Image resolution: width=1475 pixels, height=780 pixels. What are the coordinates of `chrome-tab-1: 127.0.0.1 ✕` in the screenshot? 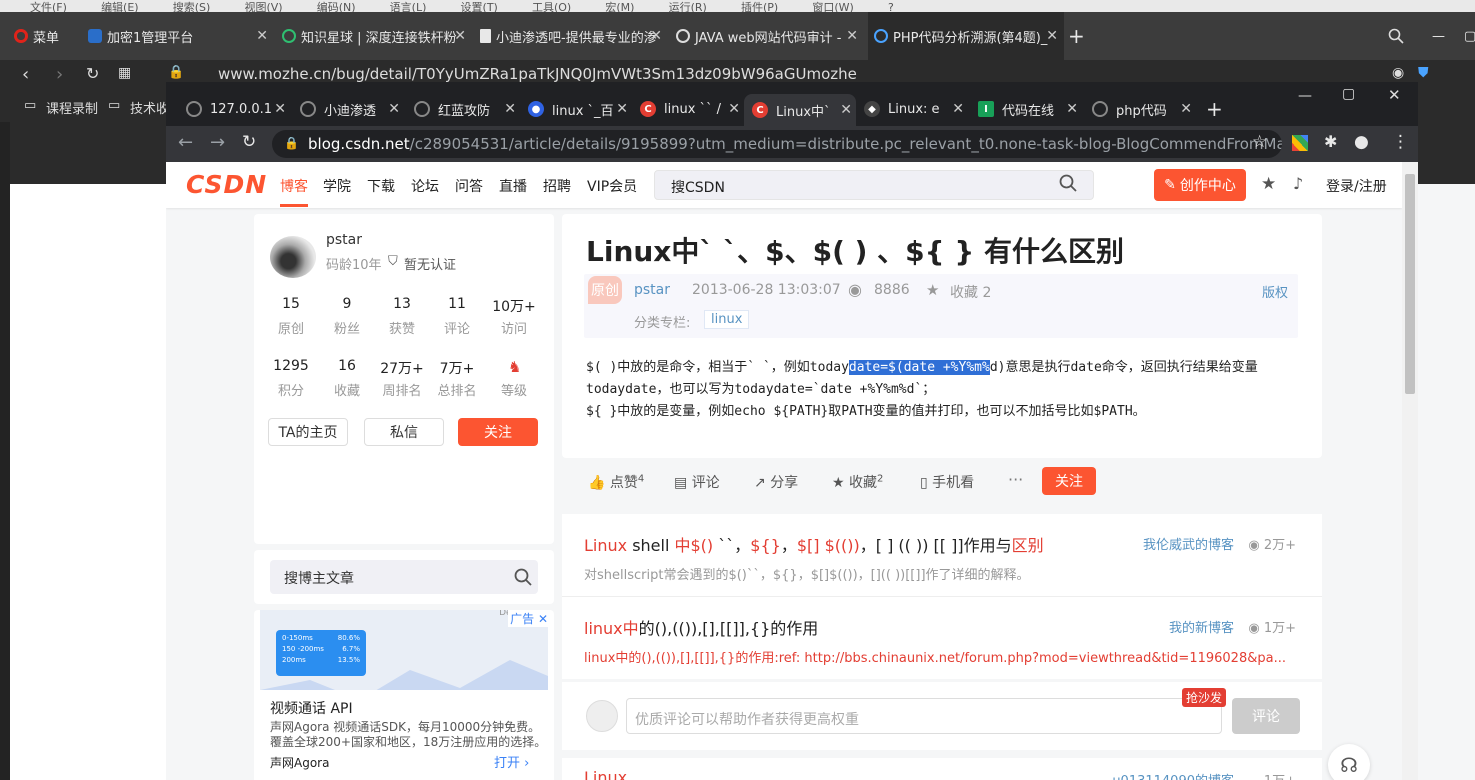 It's located at (238, 109).